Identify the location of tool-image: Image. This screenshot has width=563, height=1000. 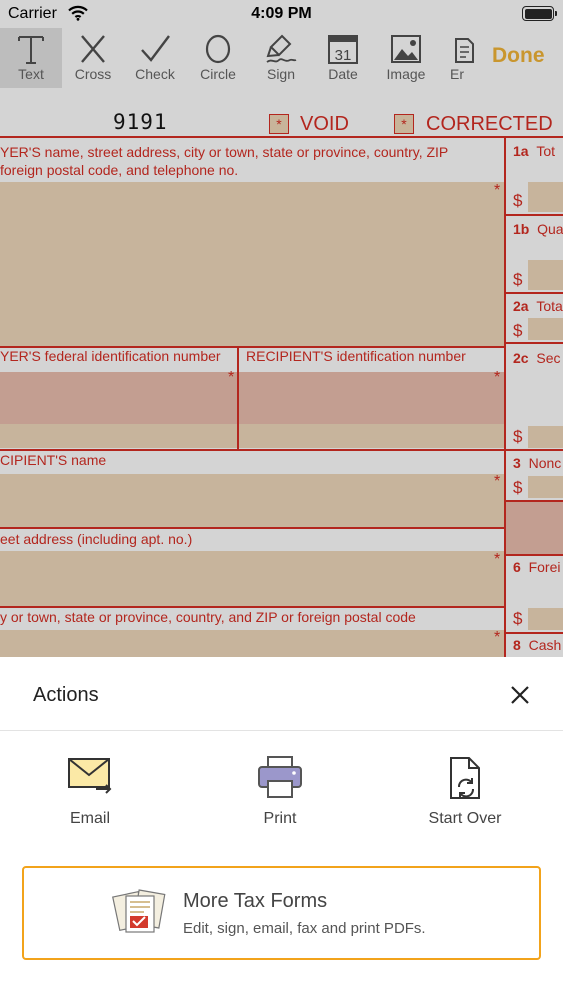
(406, 58).